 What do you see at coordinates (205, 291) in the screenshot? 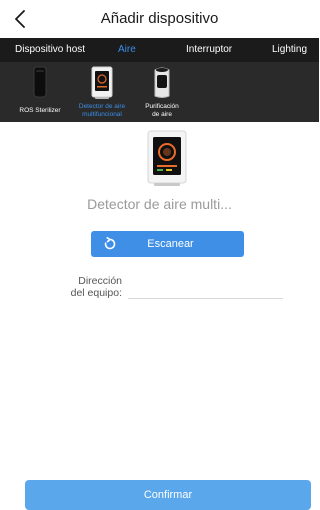
I see `device-address-input` at bounding box center [205, 291].